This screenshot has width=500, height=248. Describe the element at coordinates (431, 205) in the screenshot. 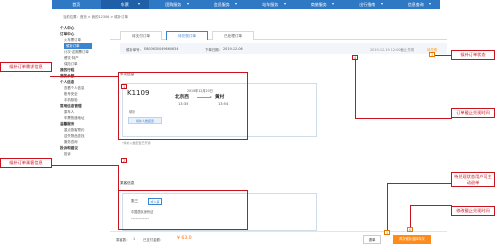

I see `annotation-line-6b` at that location.